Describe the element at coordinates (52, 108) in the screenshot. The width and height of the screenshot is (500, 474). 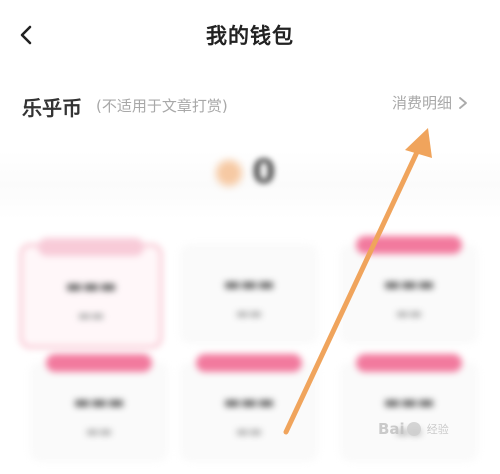
I see `coin-title: 乐乎币` at that location.